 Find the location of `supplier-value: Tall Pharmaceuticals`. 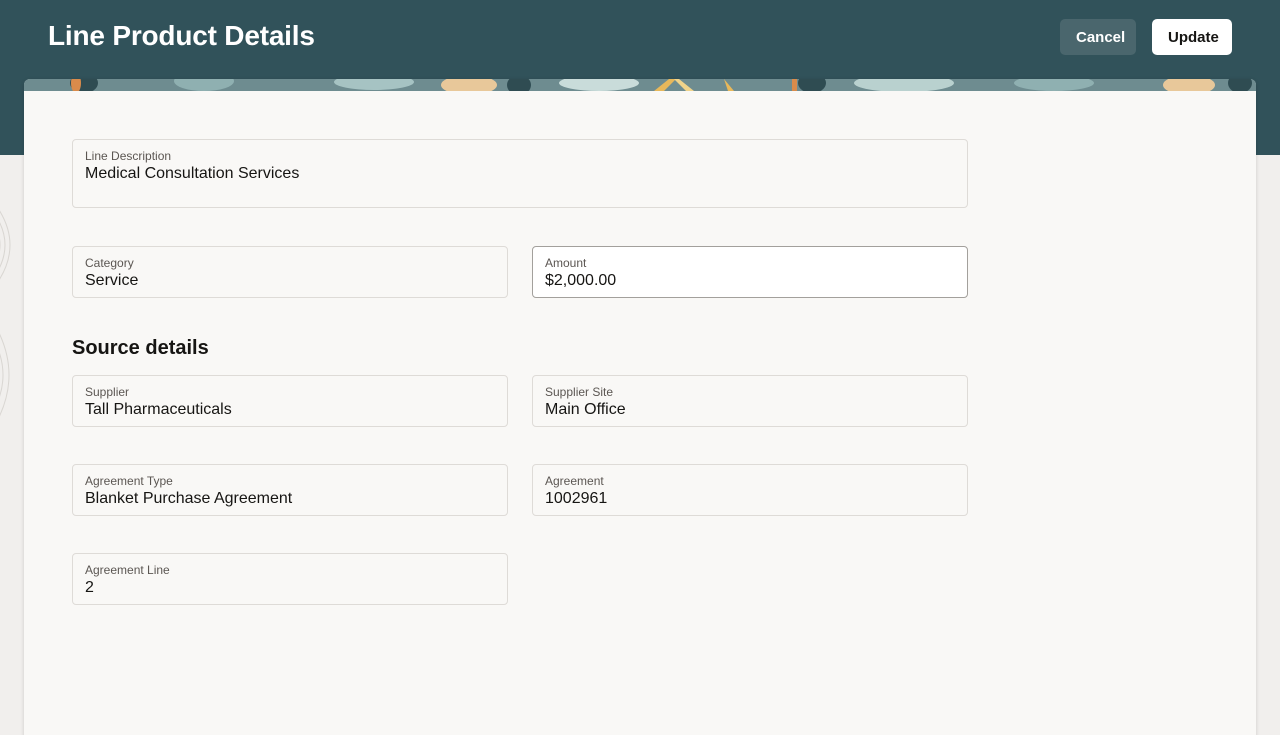

supplier-value: Tall Pharmaceuticals is located at coordinates (158, 409).